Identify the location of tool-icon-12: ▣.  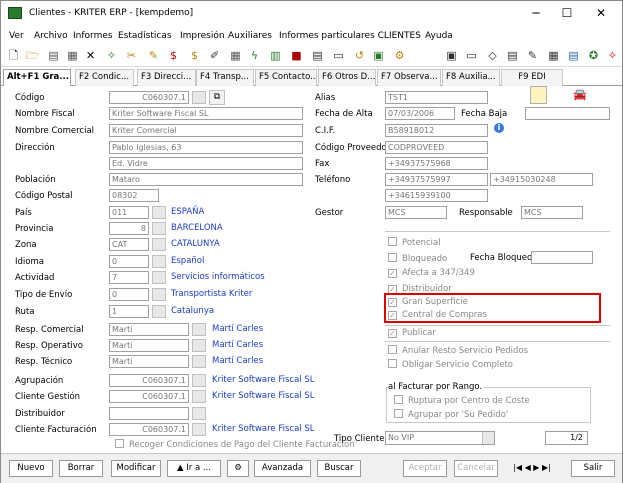
(451, 55).